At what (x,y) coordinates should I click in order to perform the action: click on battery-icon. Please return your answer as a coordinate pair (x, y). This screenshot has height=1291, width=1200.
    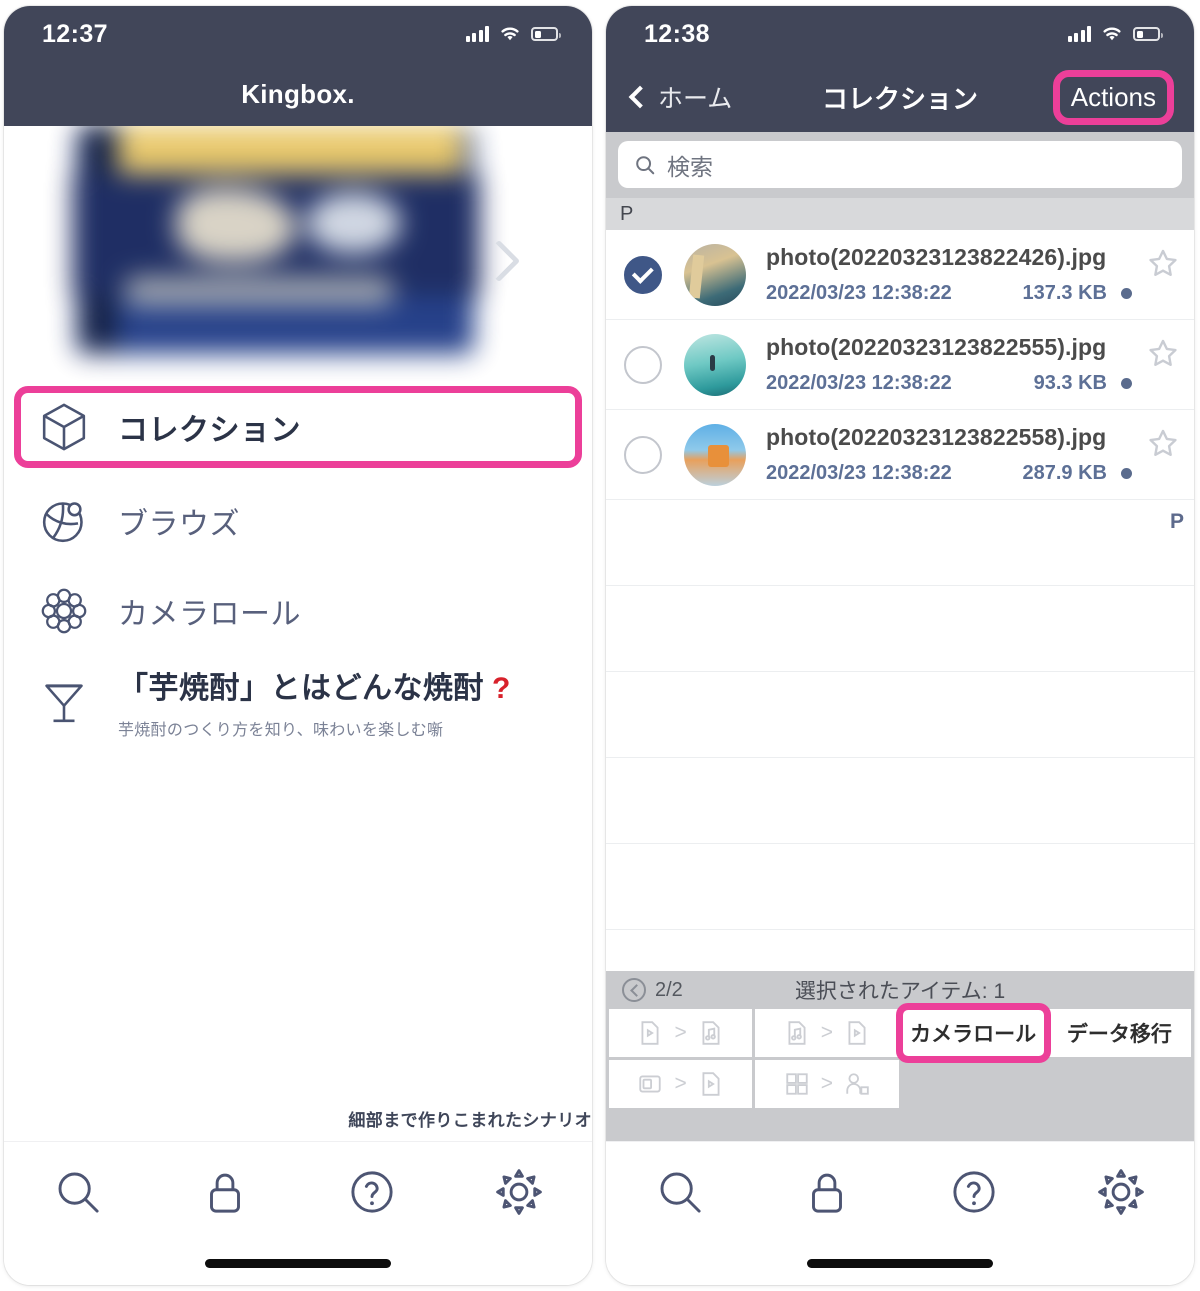
    Looking at the image, I should click on (546, 34).